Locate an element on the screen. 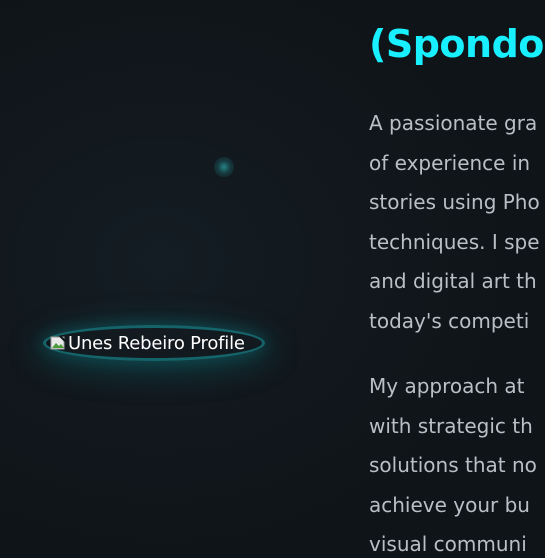 The width and height of the screenshot is (545, 558). paragraph-line: and digital art th is located at coordinates (453, 281).